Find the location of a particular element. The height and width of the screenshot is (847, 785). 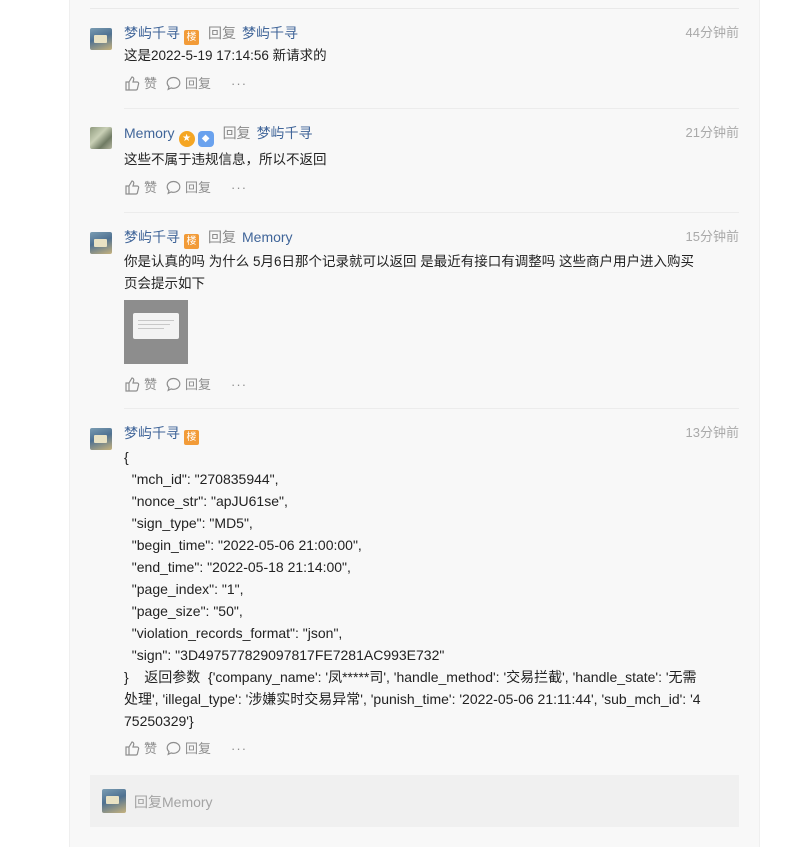

code-line: { is located at coordinates (126, 457).